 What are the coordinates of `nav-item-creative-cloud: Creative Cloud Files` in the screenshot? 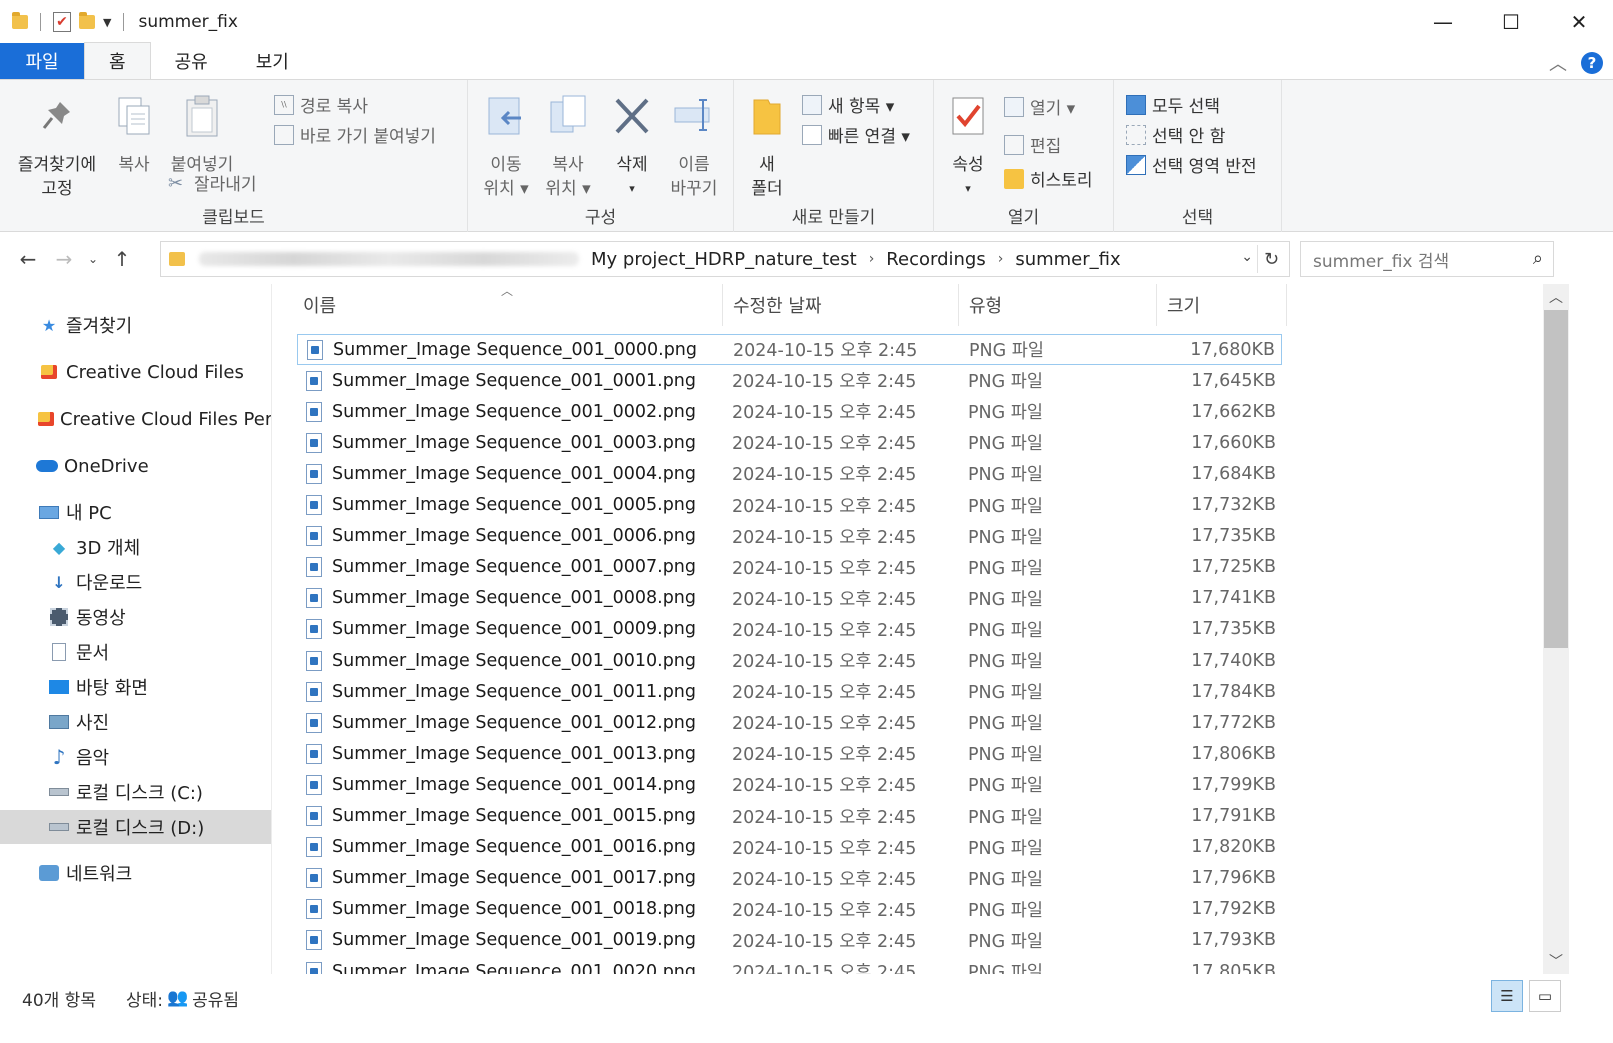 It's located at (135, 372).